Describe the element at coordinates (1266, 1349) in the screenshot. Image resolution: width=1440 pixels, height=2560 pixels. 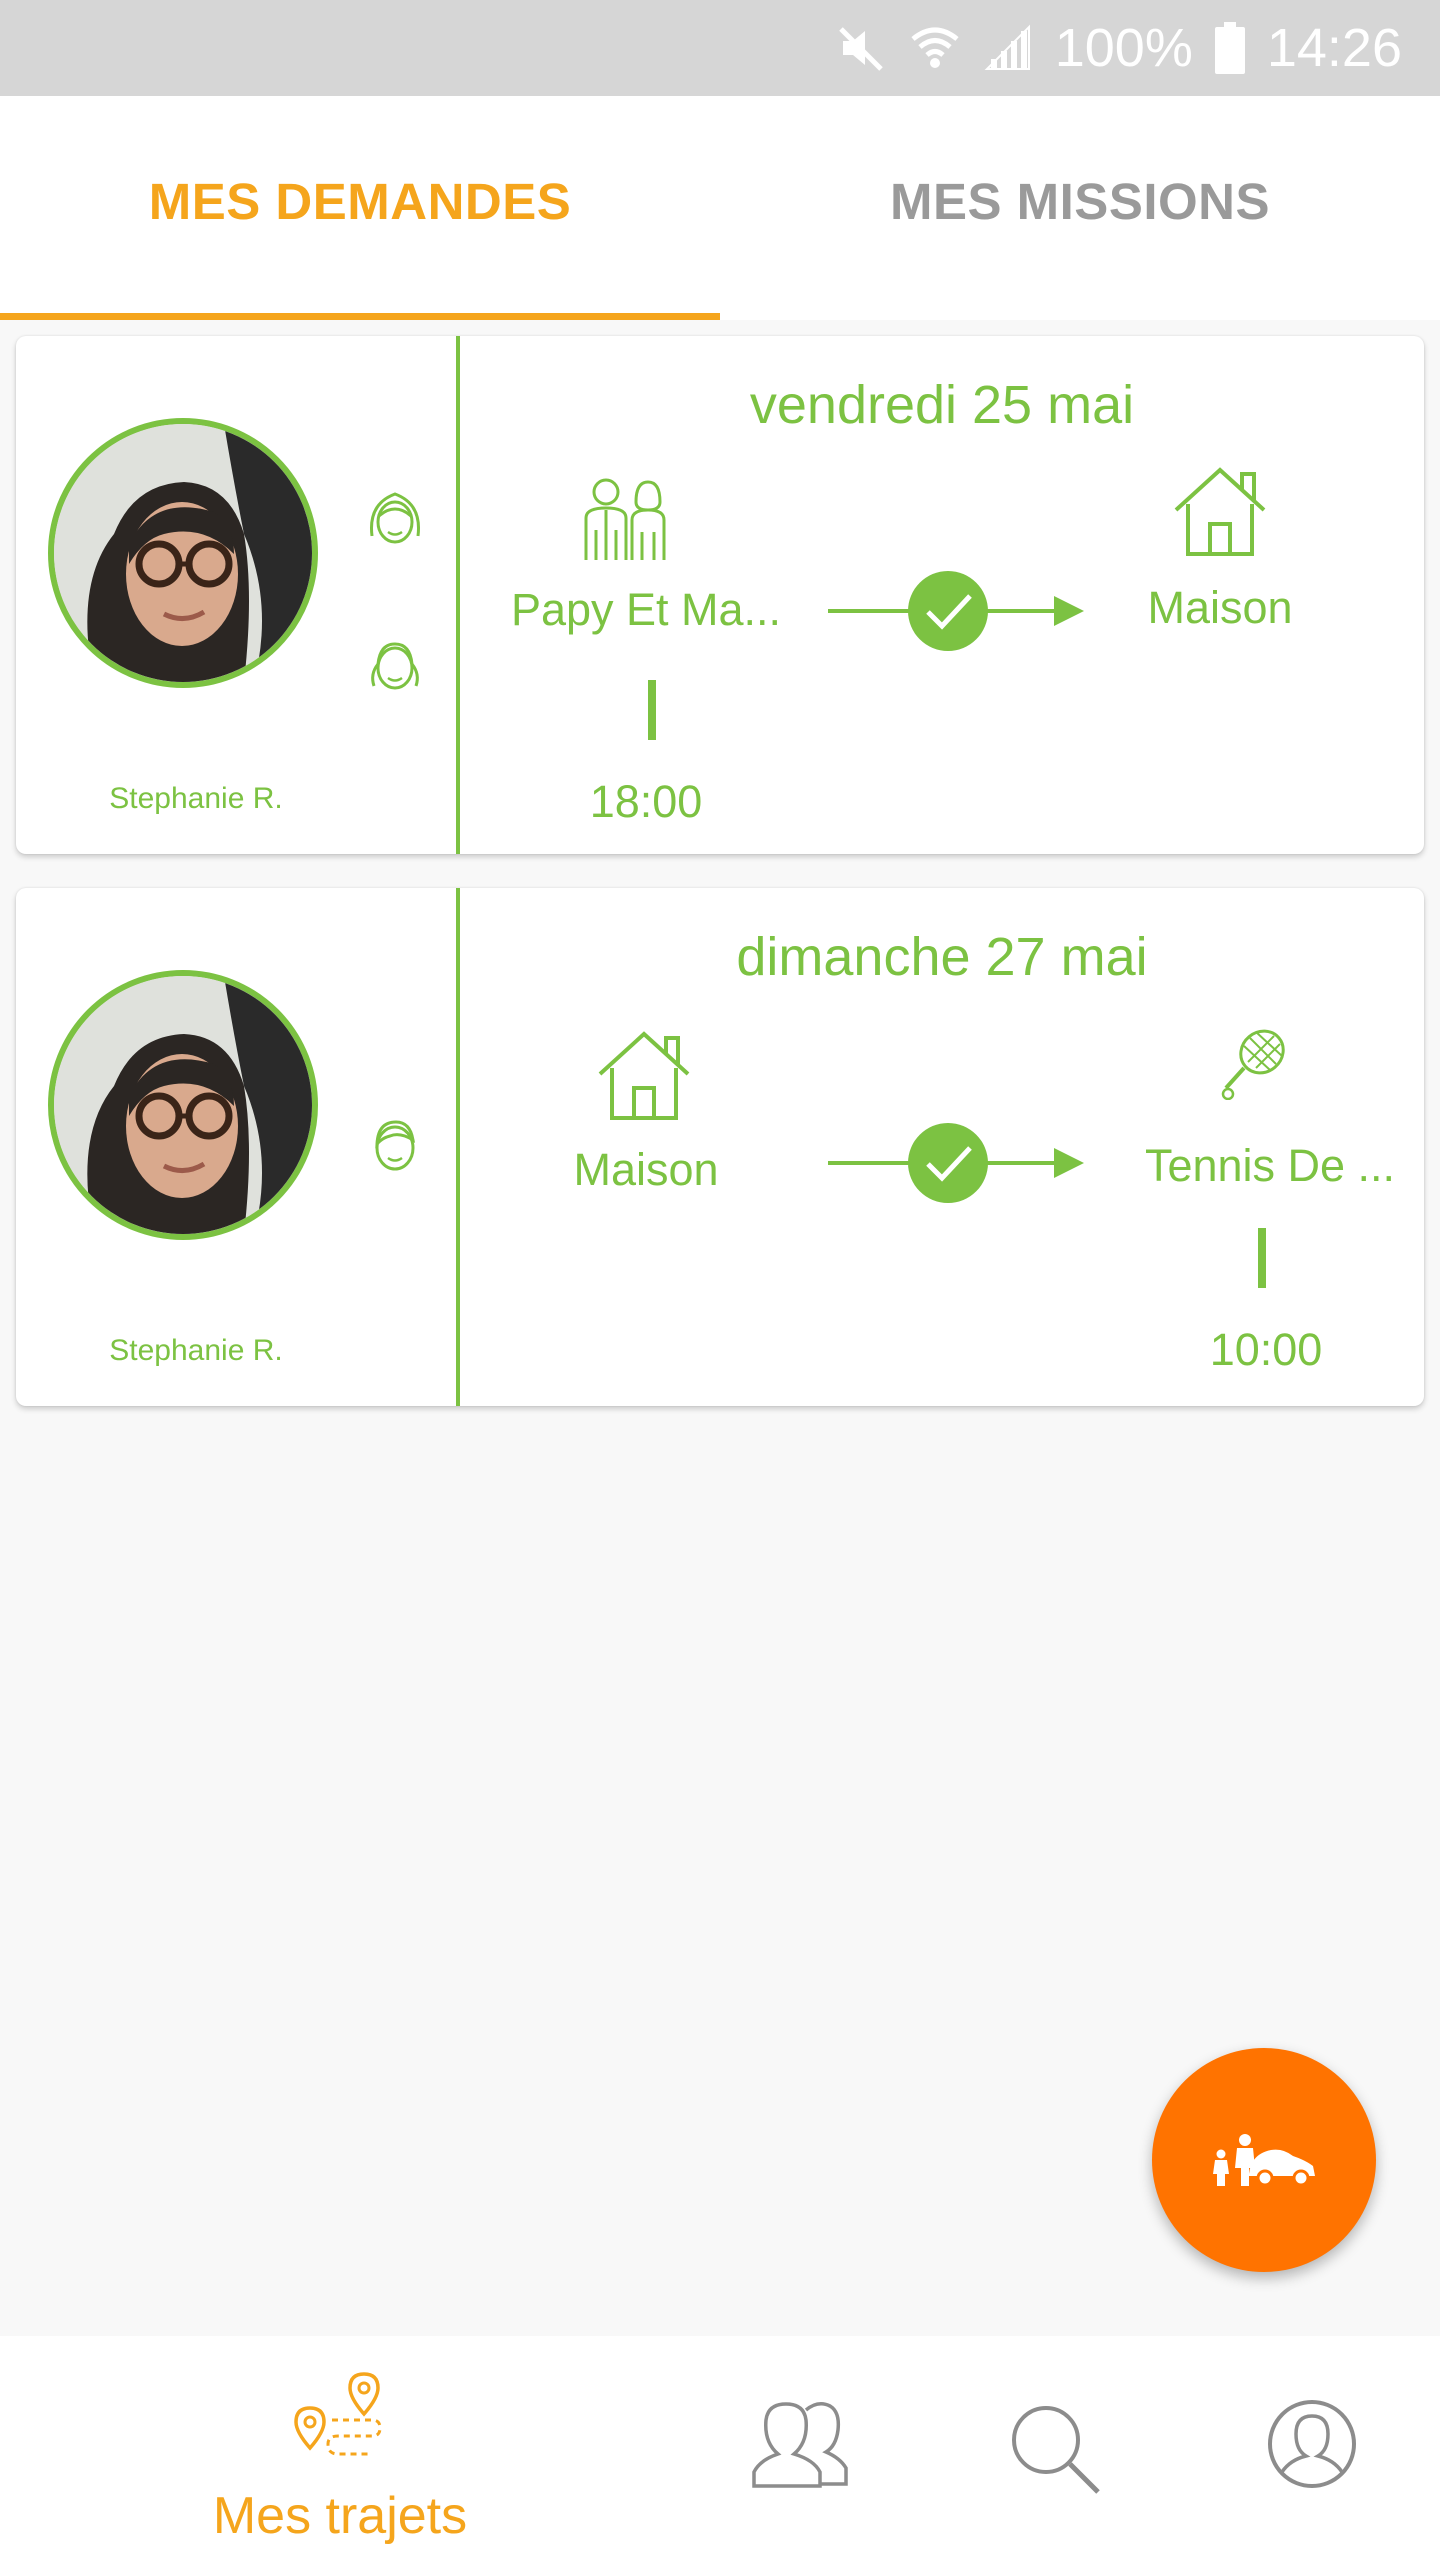
I see `trip-time: 10:00` at that location.